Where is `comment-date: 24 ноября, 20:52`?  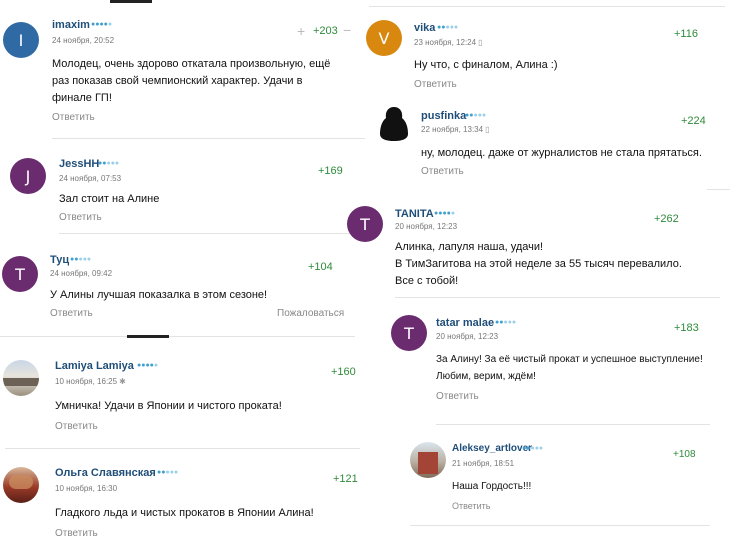
comment-date: 24 ноября, 20:52 is located at coordinates (83, 40).